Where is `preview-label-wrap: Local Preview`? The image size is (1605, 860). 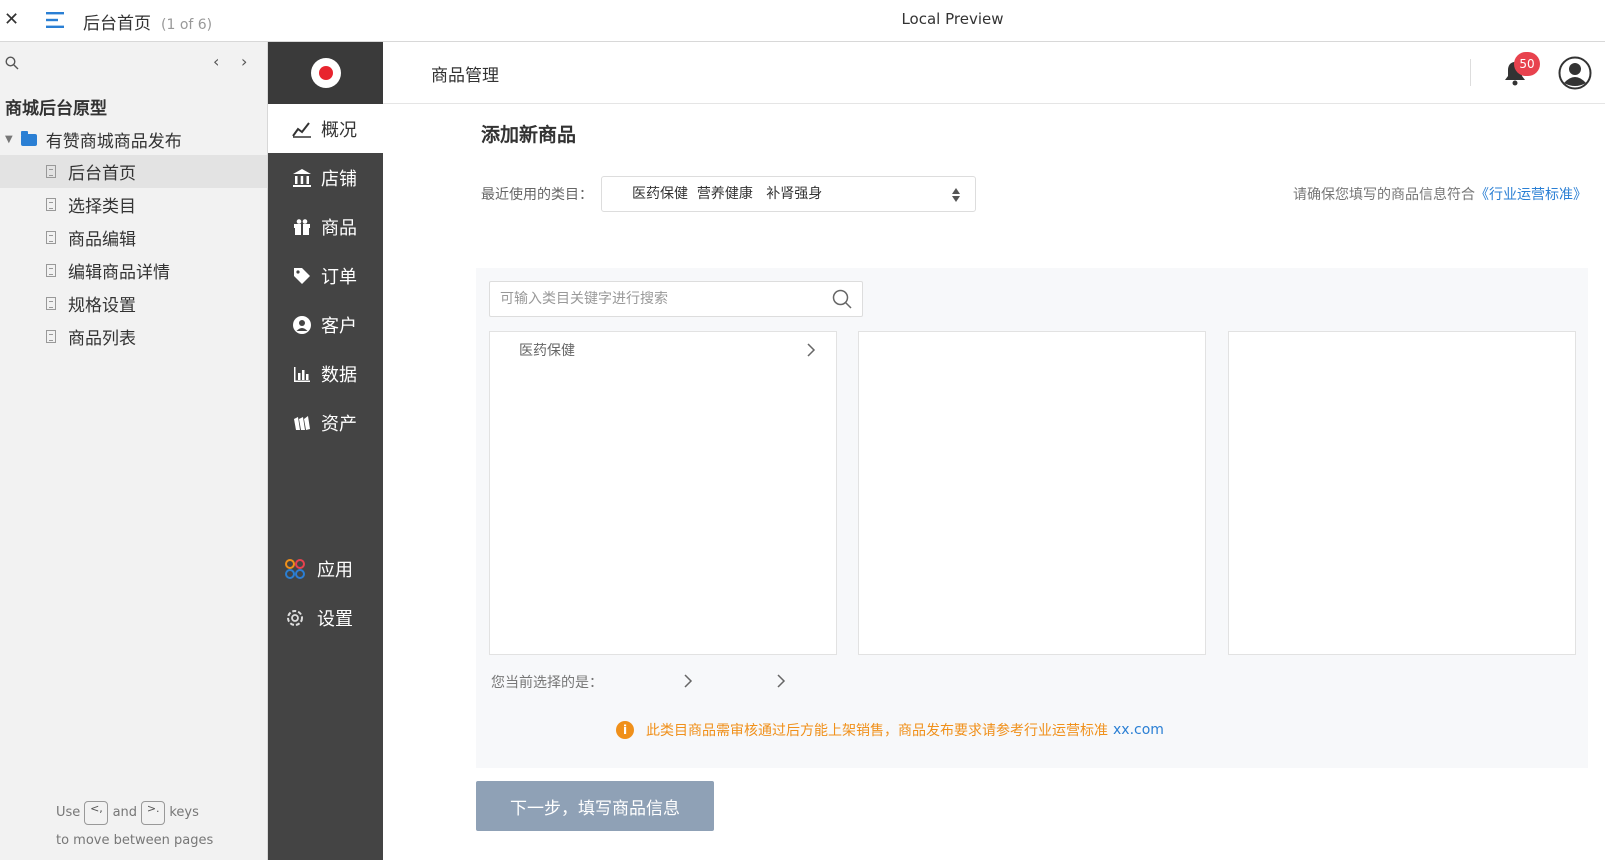 preview-label-wrap: Local Preview is located at coordinates (802, 19).